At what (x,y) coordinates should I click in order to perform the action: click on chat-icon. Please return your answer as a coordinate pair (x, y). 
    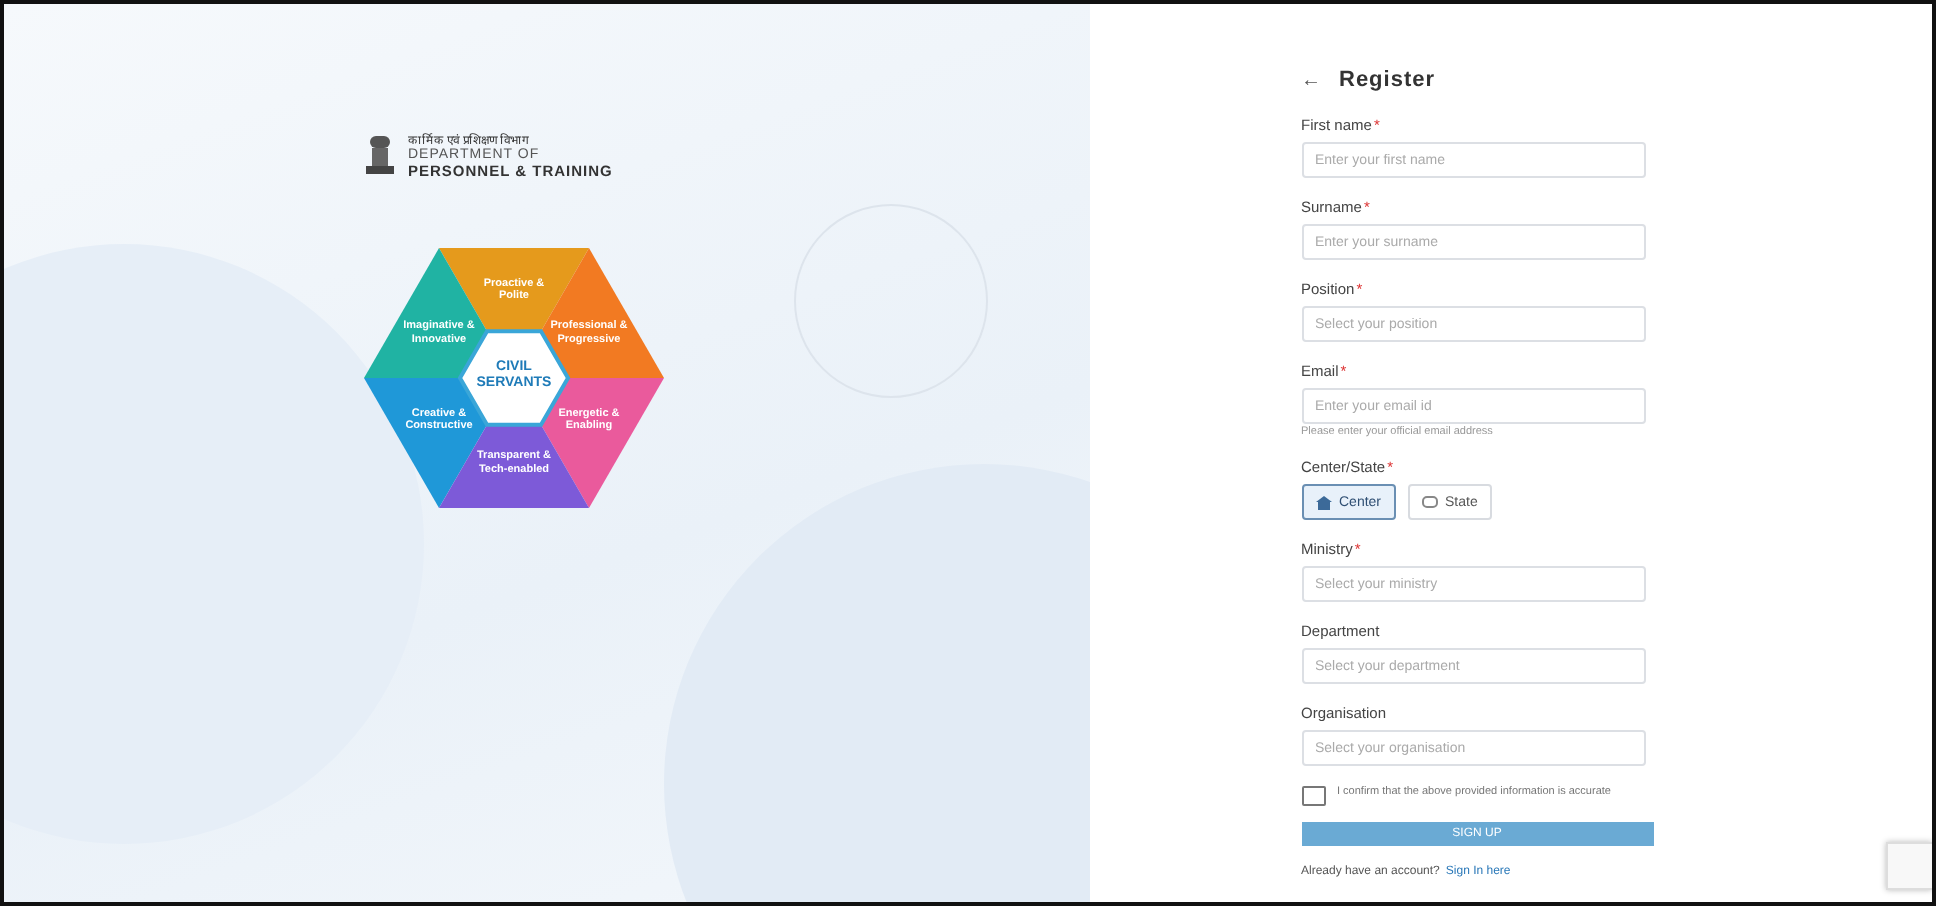
    Looking at the image, I should click on (1429, 502).